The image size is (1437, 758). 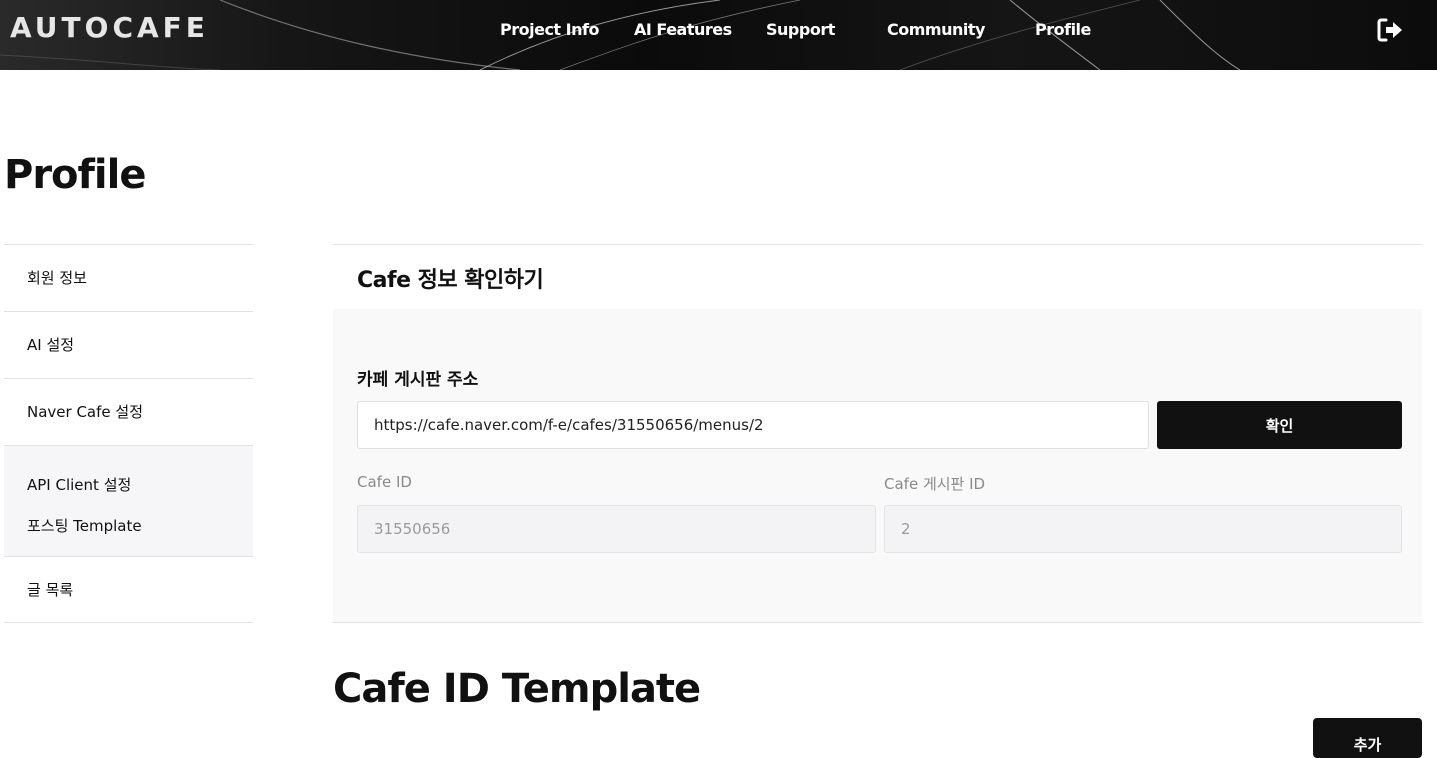 I want to click on nav-support: Support, so click(x=800, y=29).